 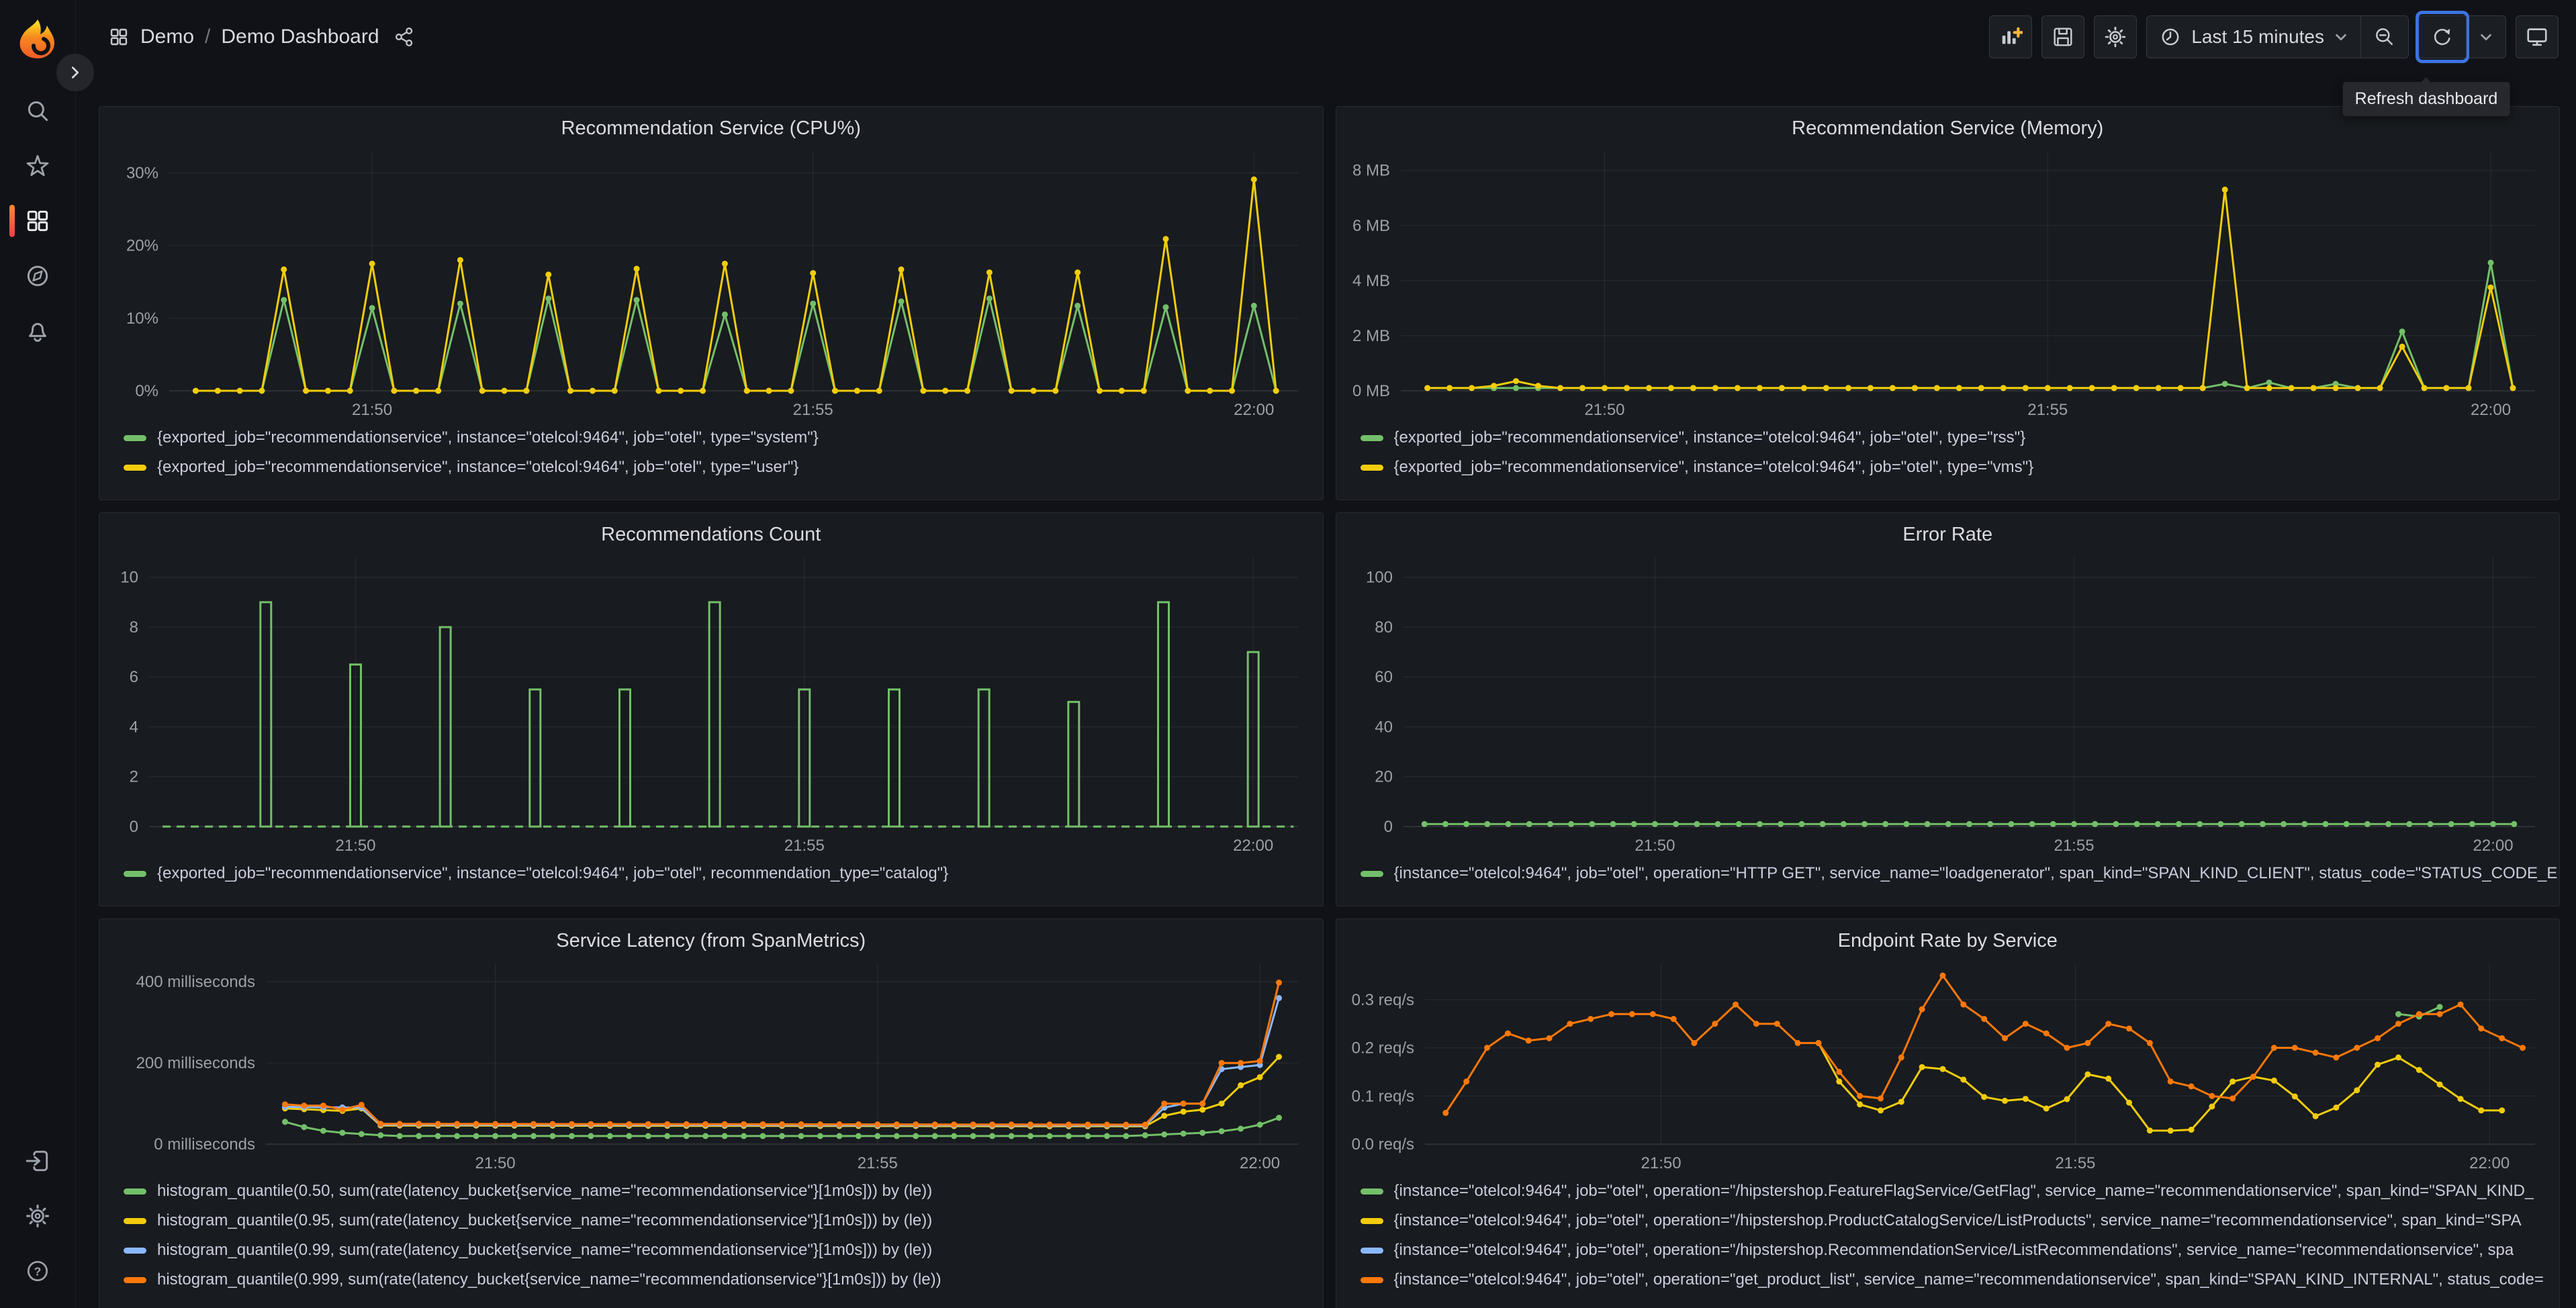 What do you see at coordinates (711, 534) in the screenshot?
I see `panel-header: Recommendations Count` at bounding box center [711, 534].